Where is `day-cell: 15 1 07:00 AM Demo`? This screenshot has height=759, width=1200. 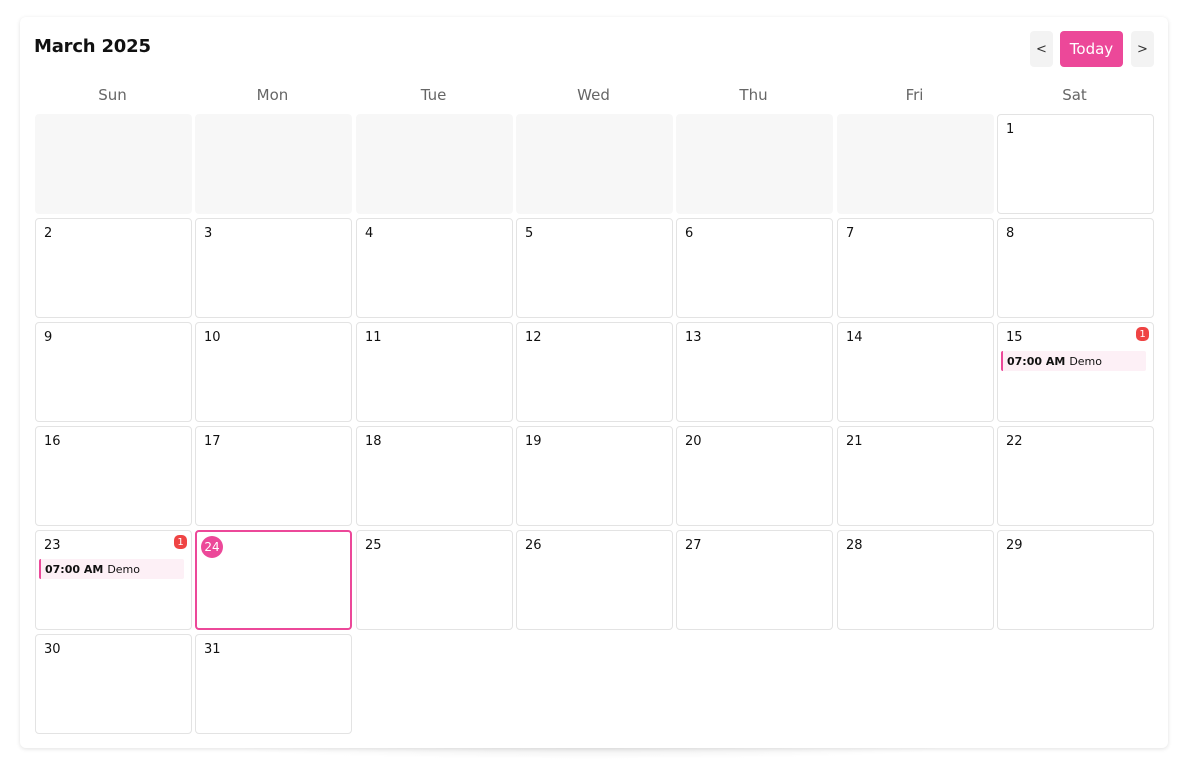
day-cell: 15 1 07:00 AM Demo is located at coordinates (1075, 372).